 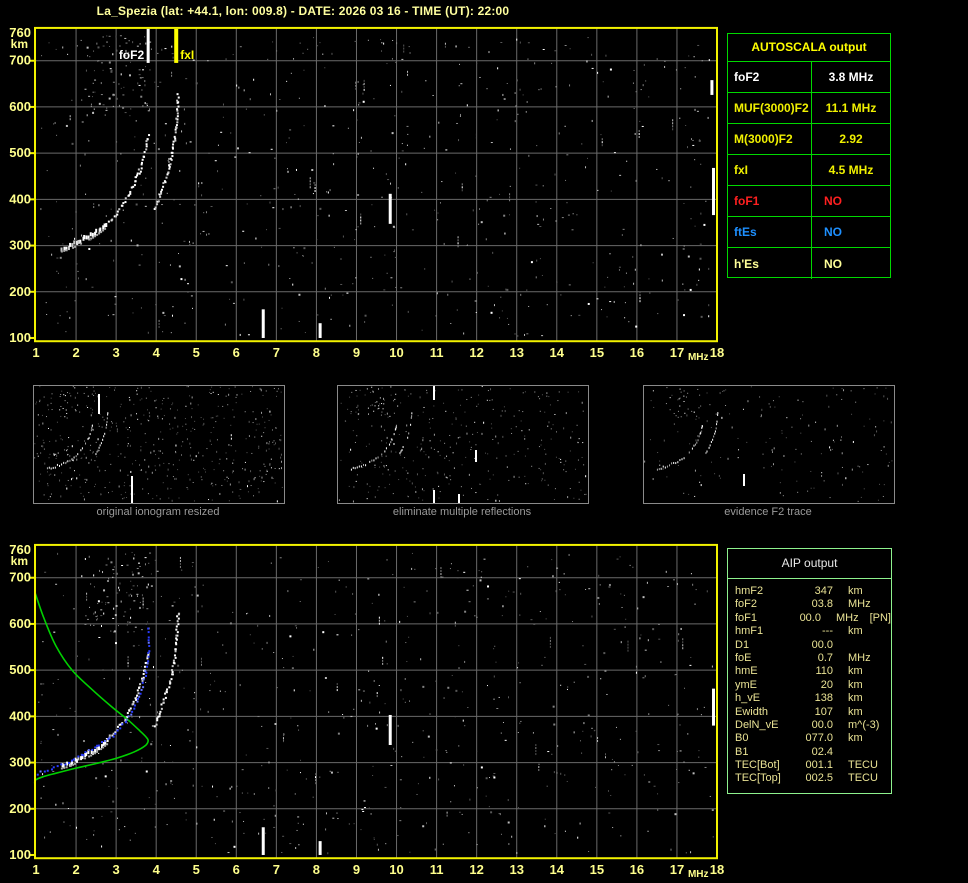 I want to click on caption-evidence-f2-trace: evidence F2 trace, so click(x=768, y=512).